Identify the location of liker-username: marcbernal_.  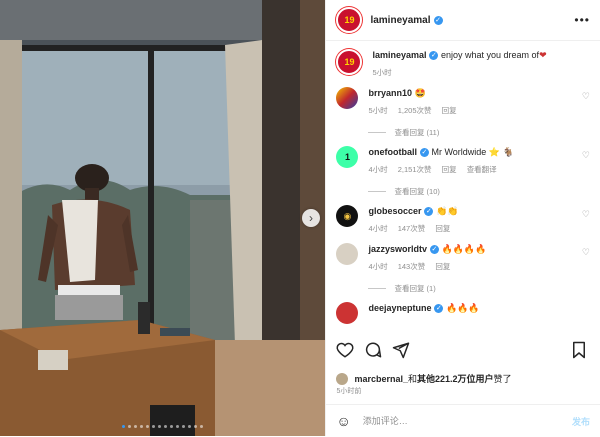
(381, 379).